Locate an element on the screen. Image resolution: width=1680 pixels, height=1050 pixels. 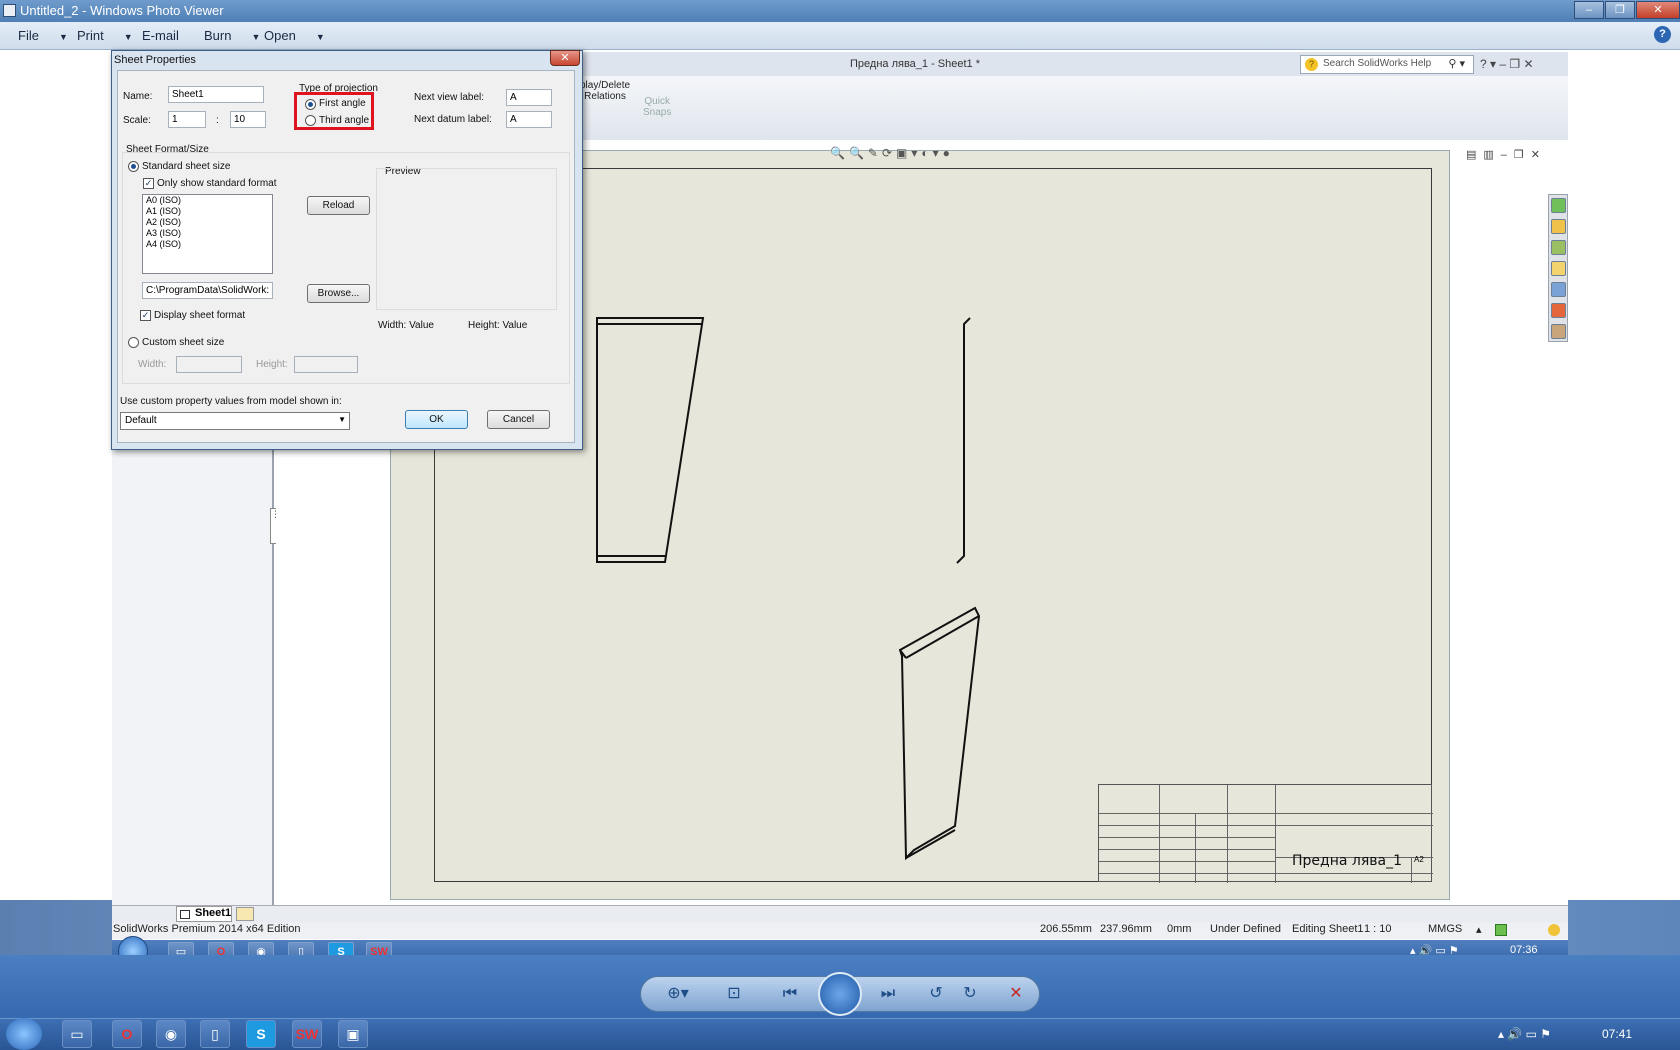
opera-icon: O is located at coordinates (127, 1034).